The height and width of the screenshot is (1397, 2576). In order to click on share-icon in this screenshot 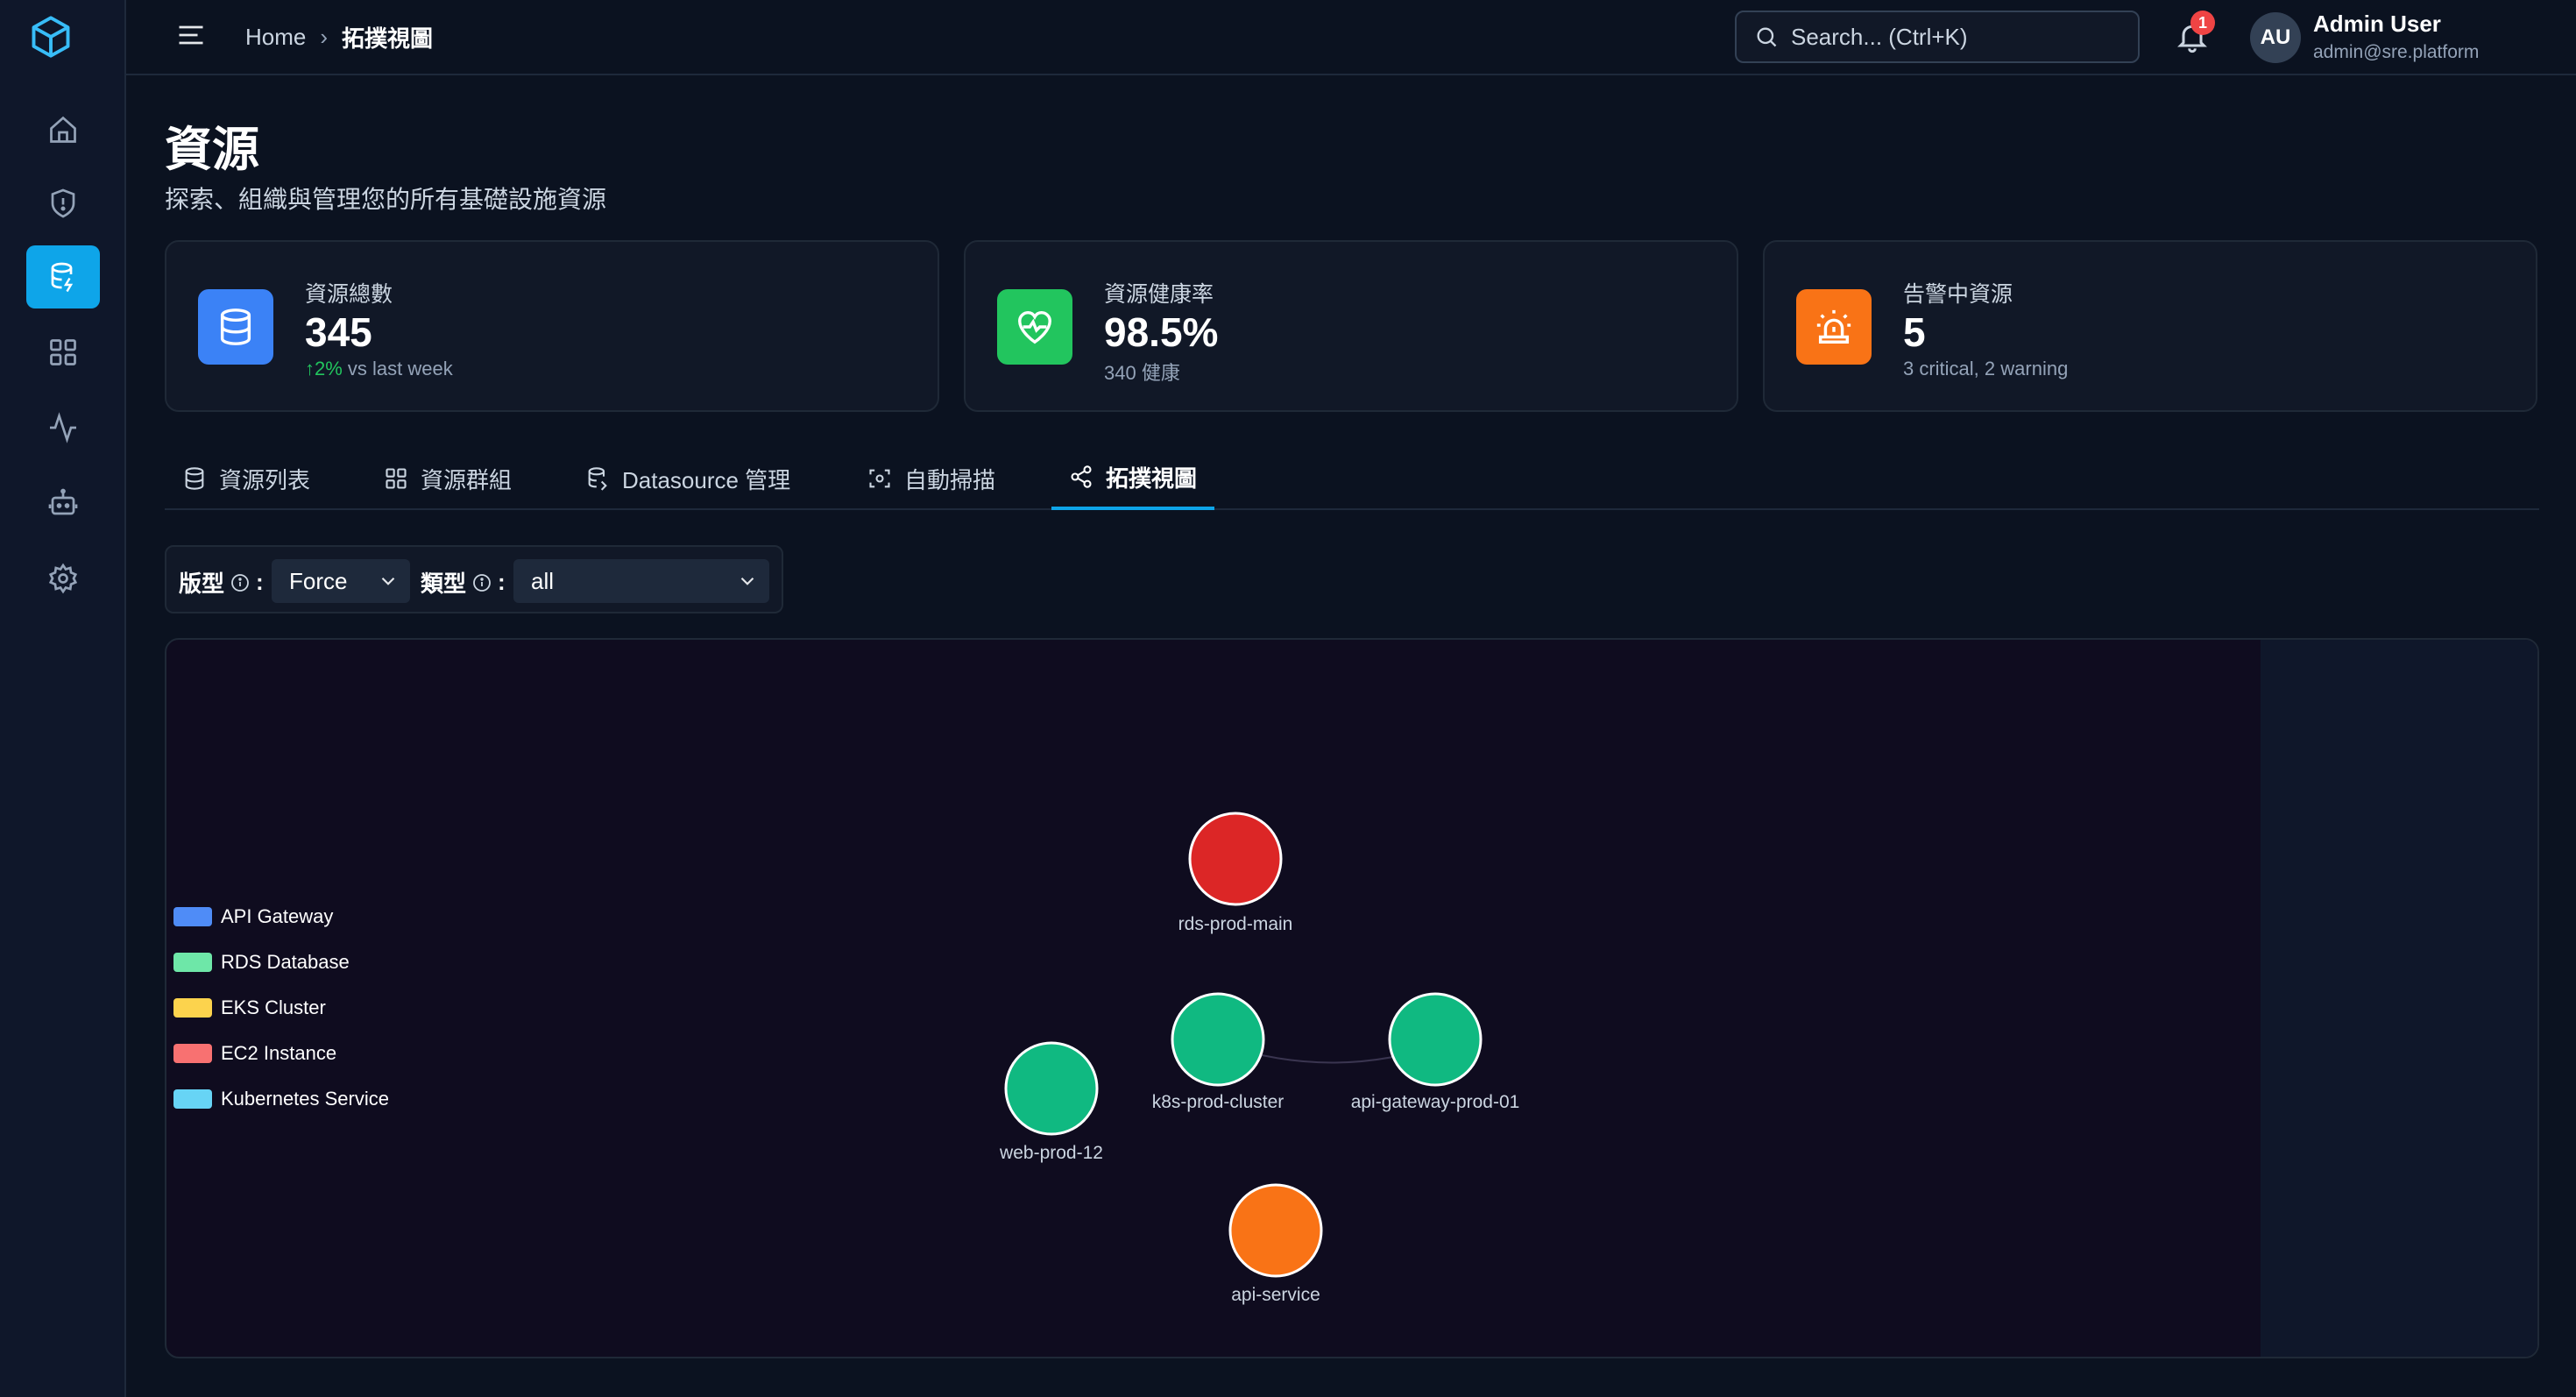, I will do `click(1081, 477)`.